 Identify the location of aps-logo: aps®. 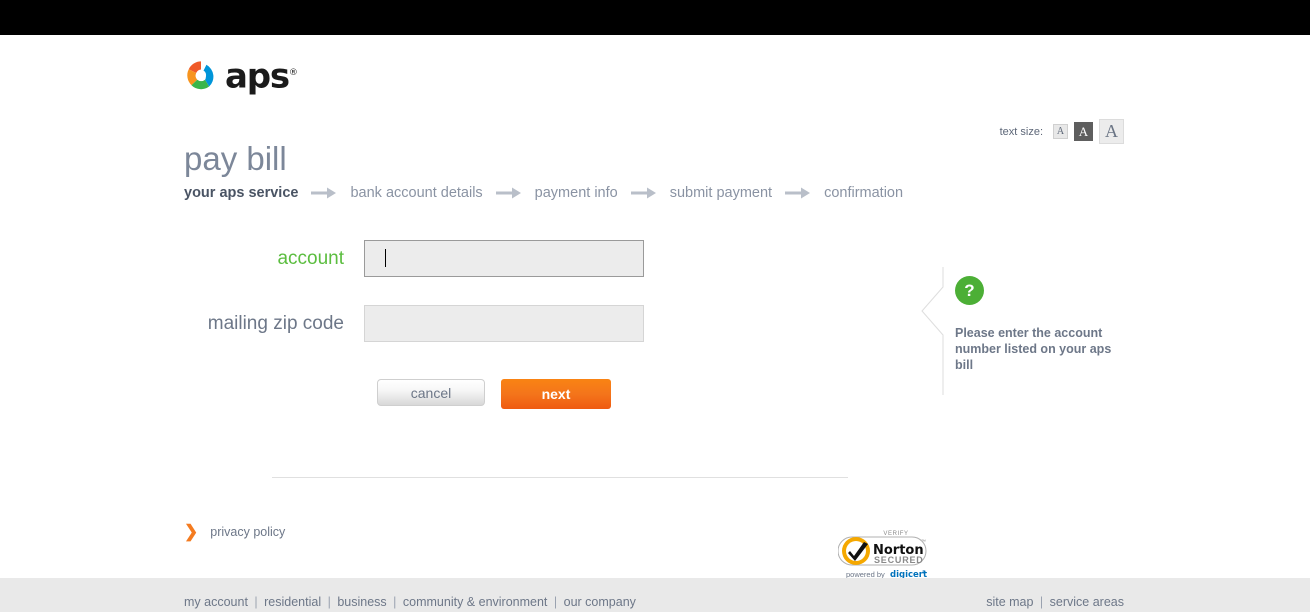
(241, 74).